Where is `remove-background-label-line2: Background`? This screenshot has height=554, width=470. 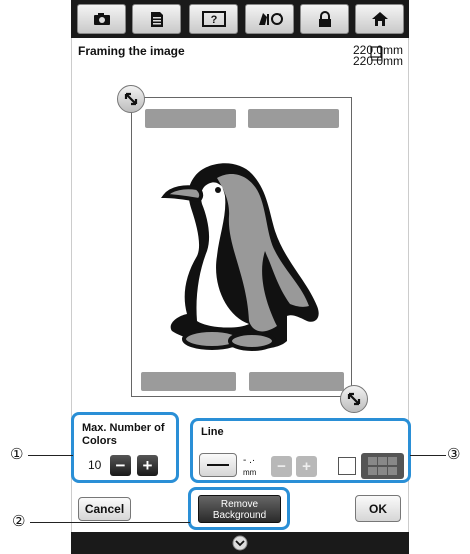 remove-background-label-line2: Background is located at coordinates (239, 515).